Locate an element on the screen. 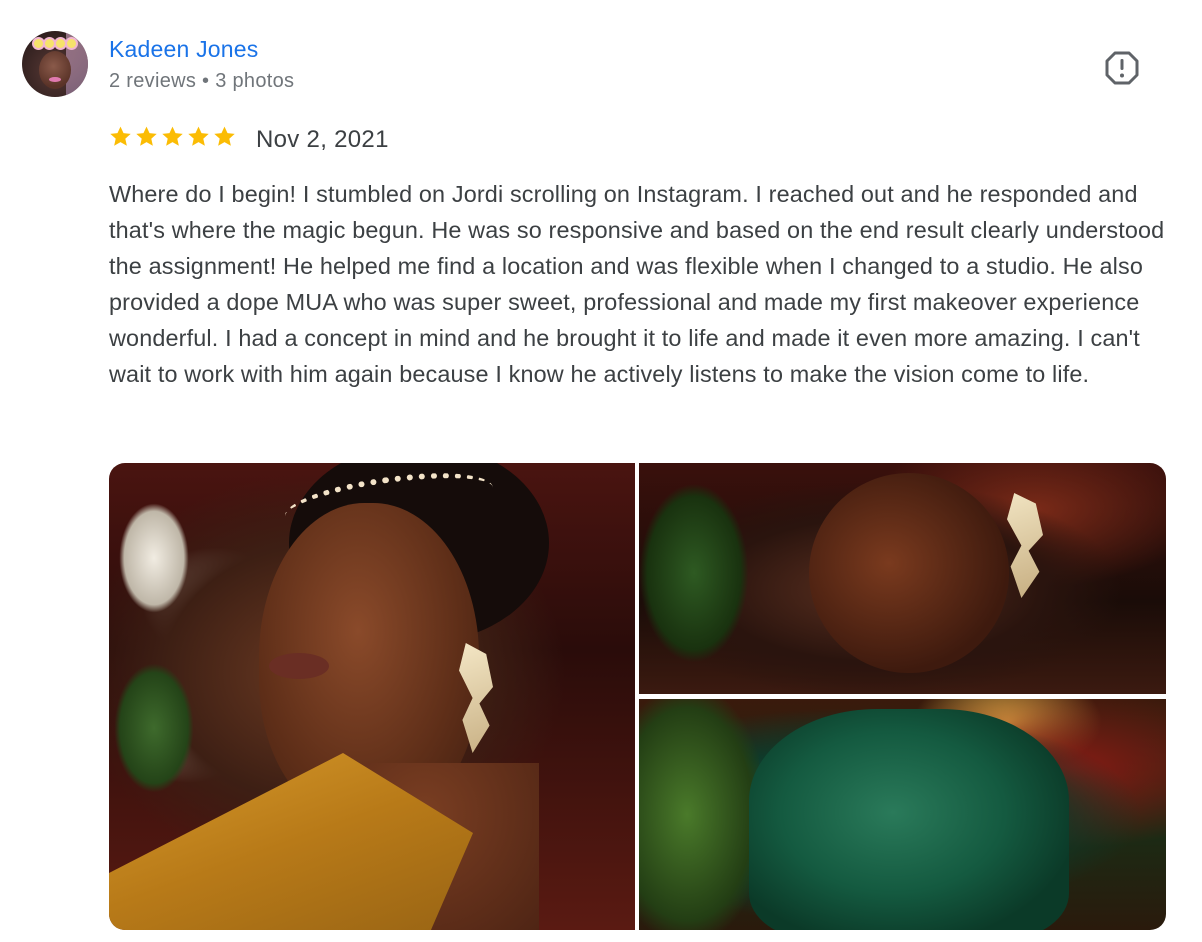  reviewer-name: Kadeen Jones is located at coordinates (183, 49).